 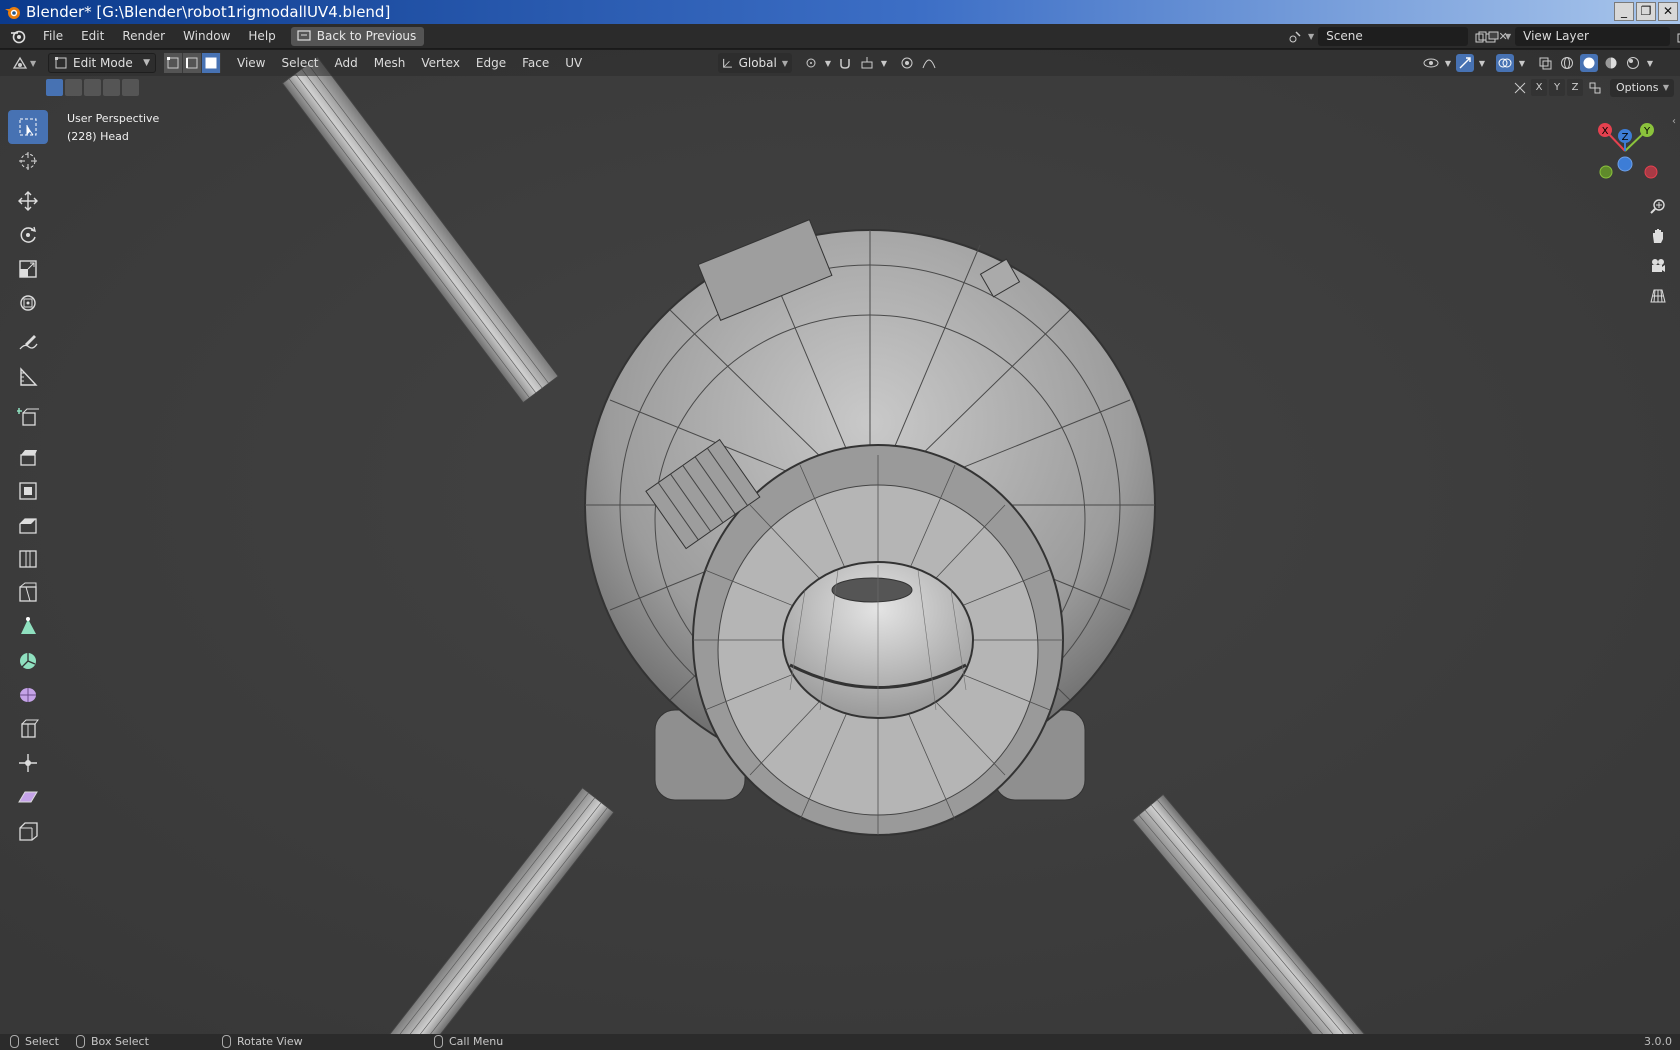 What do you see at coordinates (1295, 37) in the screenshot?
I see `scene-icon` at bounding box center [1295, 37].